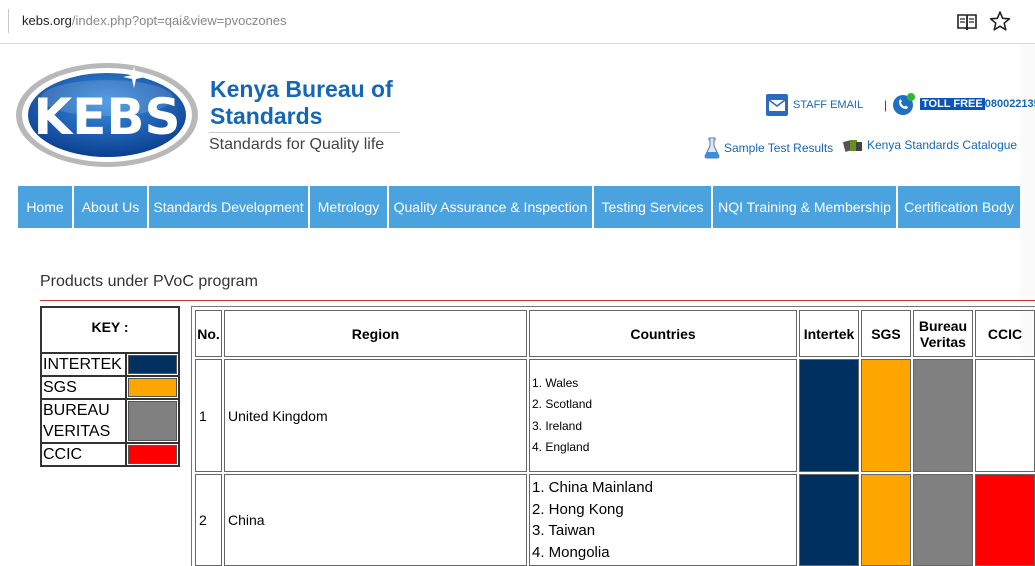 This screenshot has height=566, width=1035. Describe the element at coordinates (777, 105) in the screenshot. I see `envelope-icon` at that location.